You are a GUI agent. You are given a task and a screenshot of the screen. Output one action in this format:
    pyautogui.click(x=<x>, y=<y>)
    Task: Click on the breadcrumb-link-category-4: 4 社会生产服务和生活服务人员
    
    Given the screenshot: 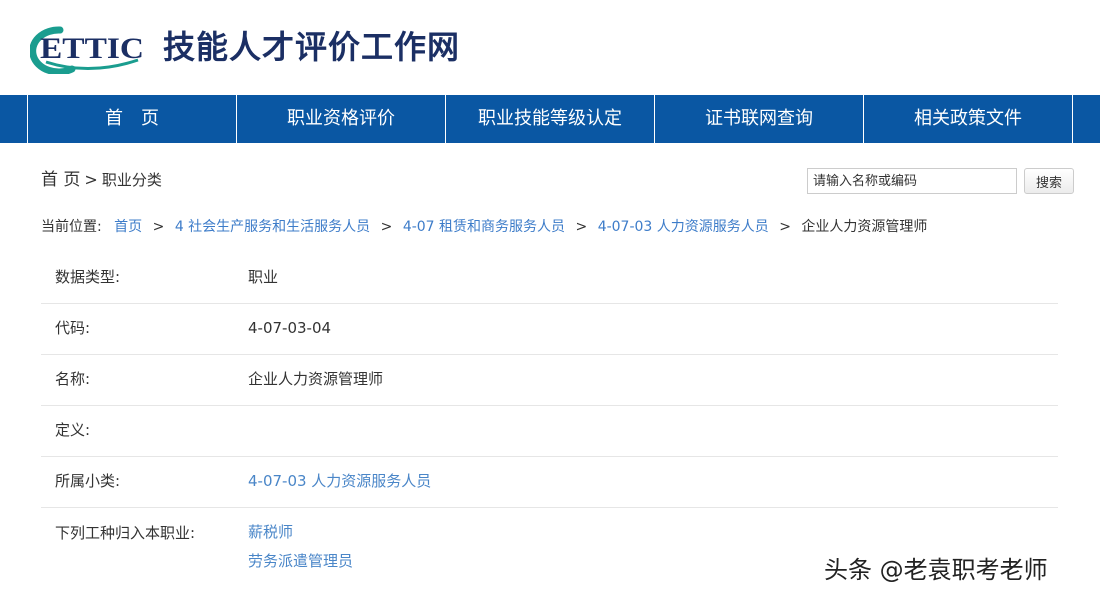 What is the action you would take?
    pyautogui.click(x=272, y=227)
    